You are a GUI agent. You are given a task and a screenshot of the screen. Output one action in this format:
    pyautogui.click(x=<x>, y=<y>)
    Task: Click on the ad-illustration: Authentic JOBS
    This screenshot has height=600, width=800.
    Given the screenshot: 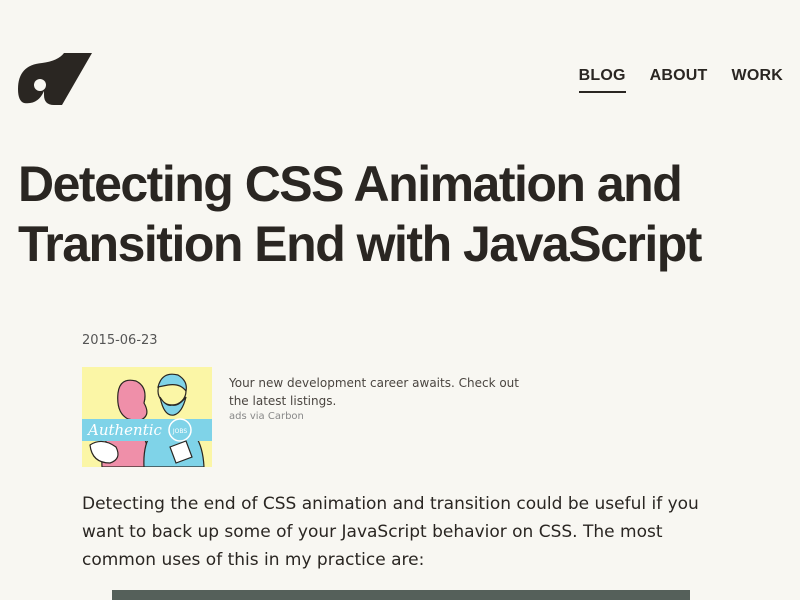 What is the action you would take?
    pyautogui.click(x=147, y=417)
    